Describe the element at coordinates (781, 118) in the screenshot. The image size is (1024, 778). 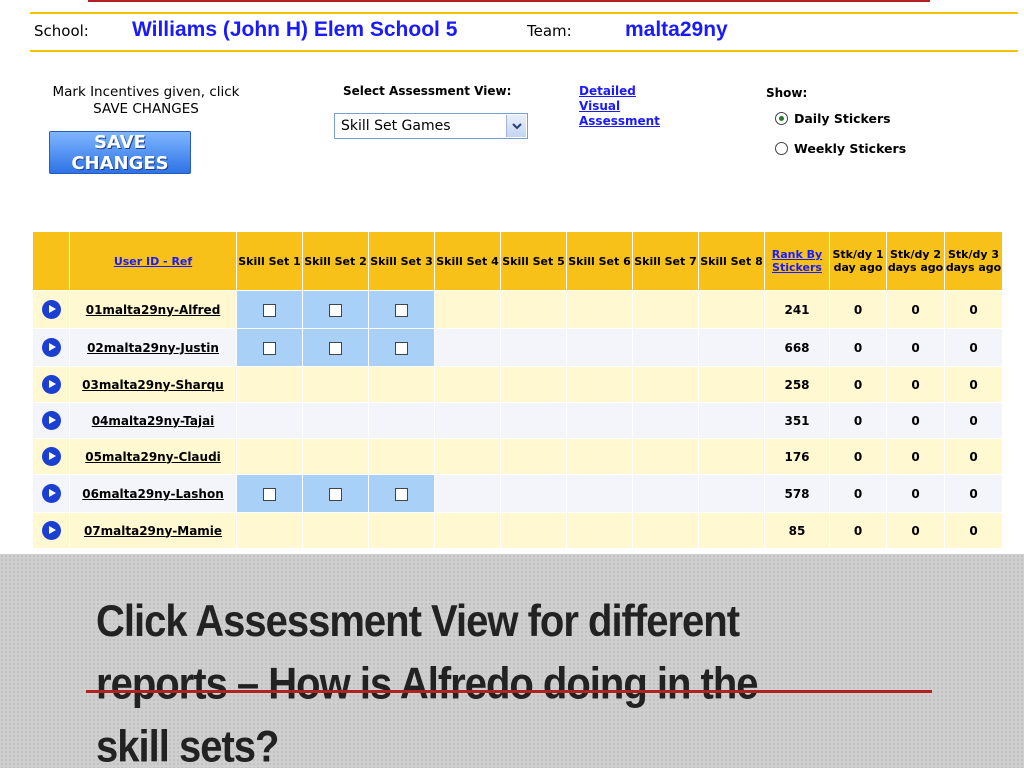
I see `radio-daily-stickers` at that location.